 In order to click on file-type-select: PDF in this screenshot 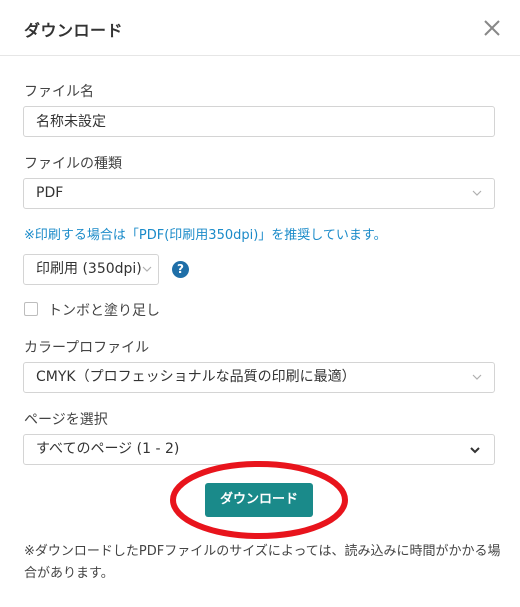, I will do `click(259, 193)`.